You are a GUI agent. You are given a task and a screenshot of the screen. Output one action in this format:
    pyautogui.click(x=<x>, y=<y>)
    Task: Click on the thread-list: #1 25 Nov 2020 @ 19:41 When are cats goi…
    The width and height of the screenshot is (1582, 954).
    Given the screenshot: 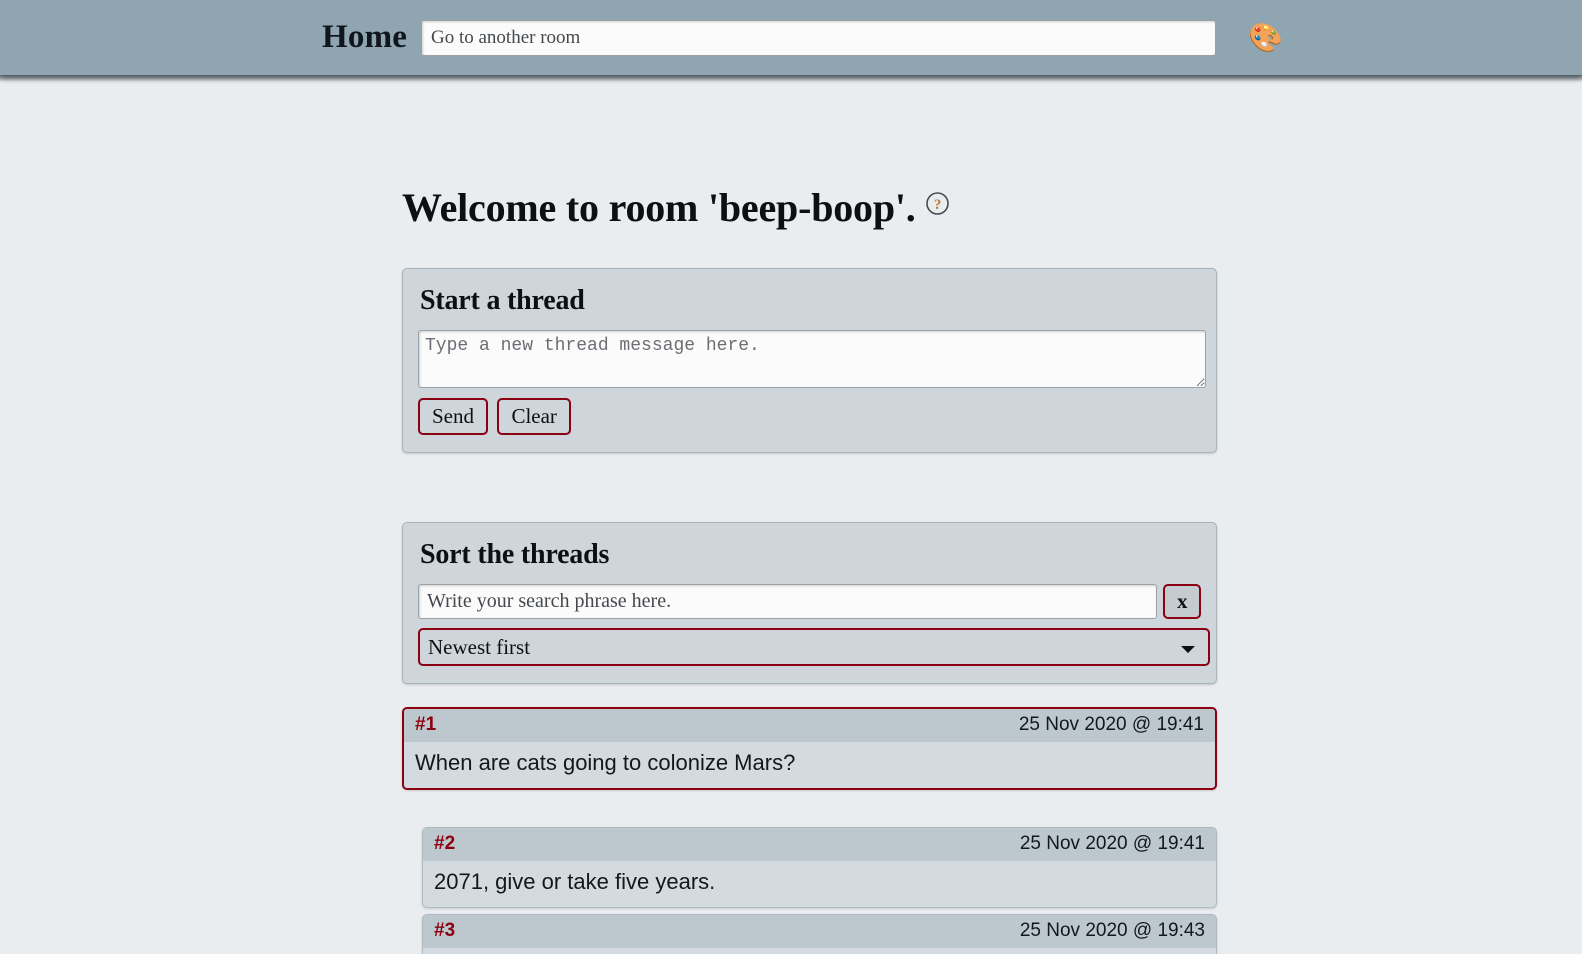 What is the action you would take?
    pyautogui.click(x=809, y=830)
    